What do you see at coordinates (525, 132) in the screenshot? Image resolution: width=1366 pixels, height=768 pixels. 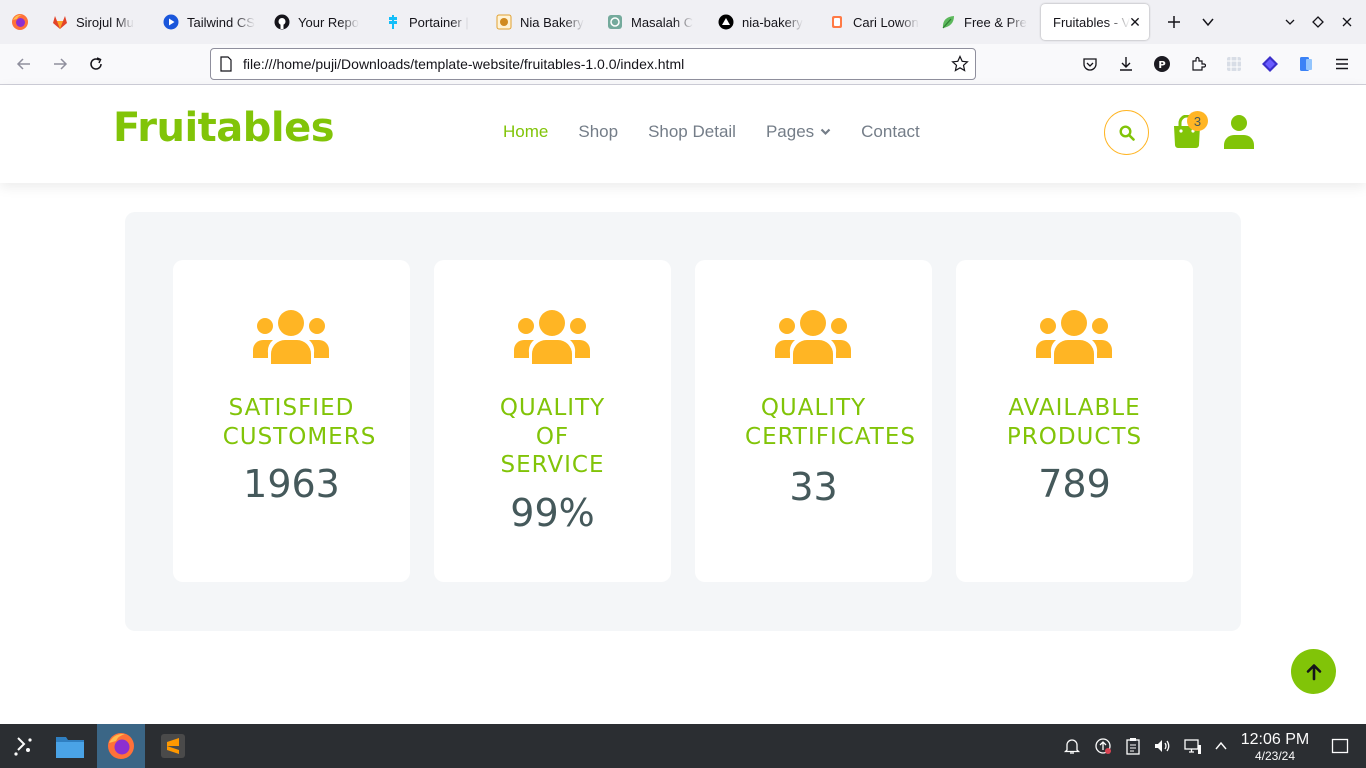 I see `nav-home: Home` at bounding box center [525, 132].